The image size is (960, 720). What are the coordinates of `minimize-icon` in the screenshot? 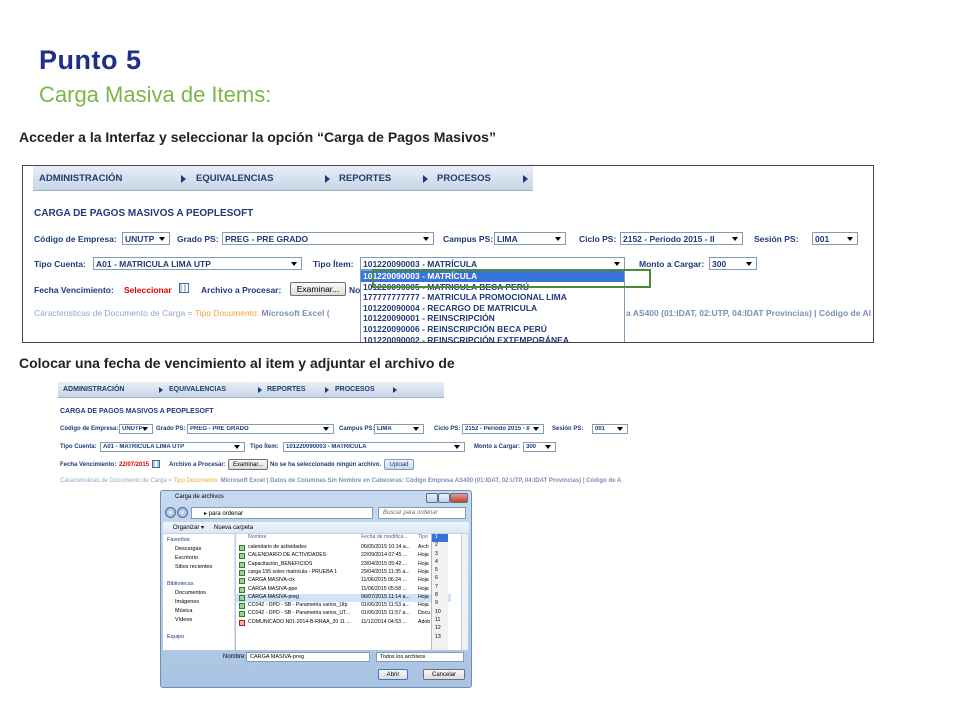 It's located at (432, 498).